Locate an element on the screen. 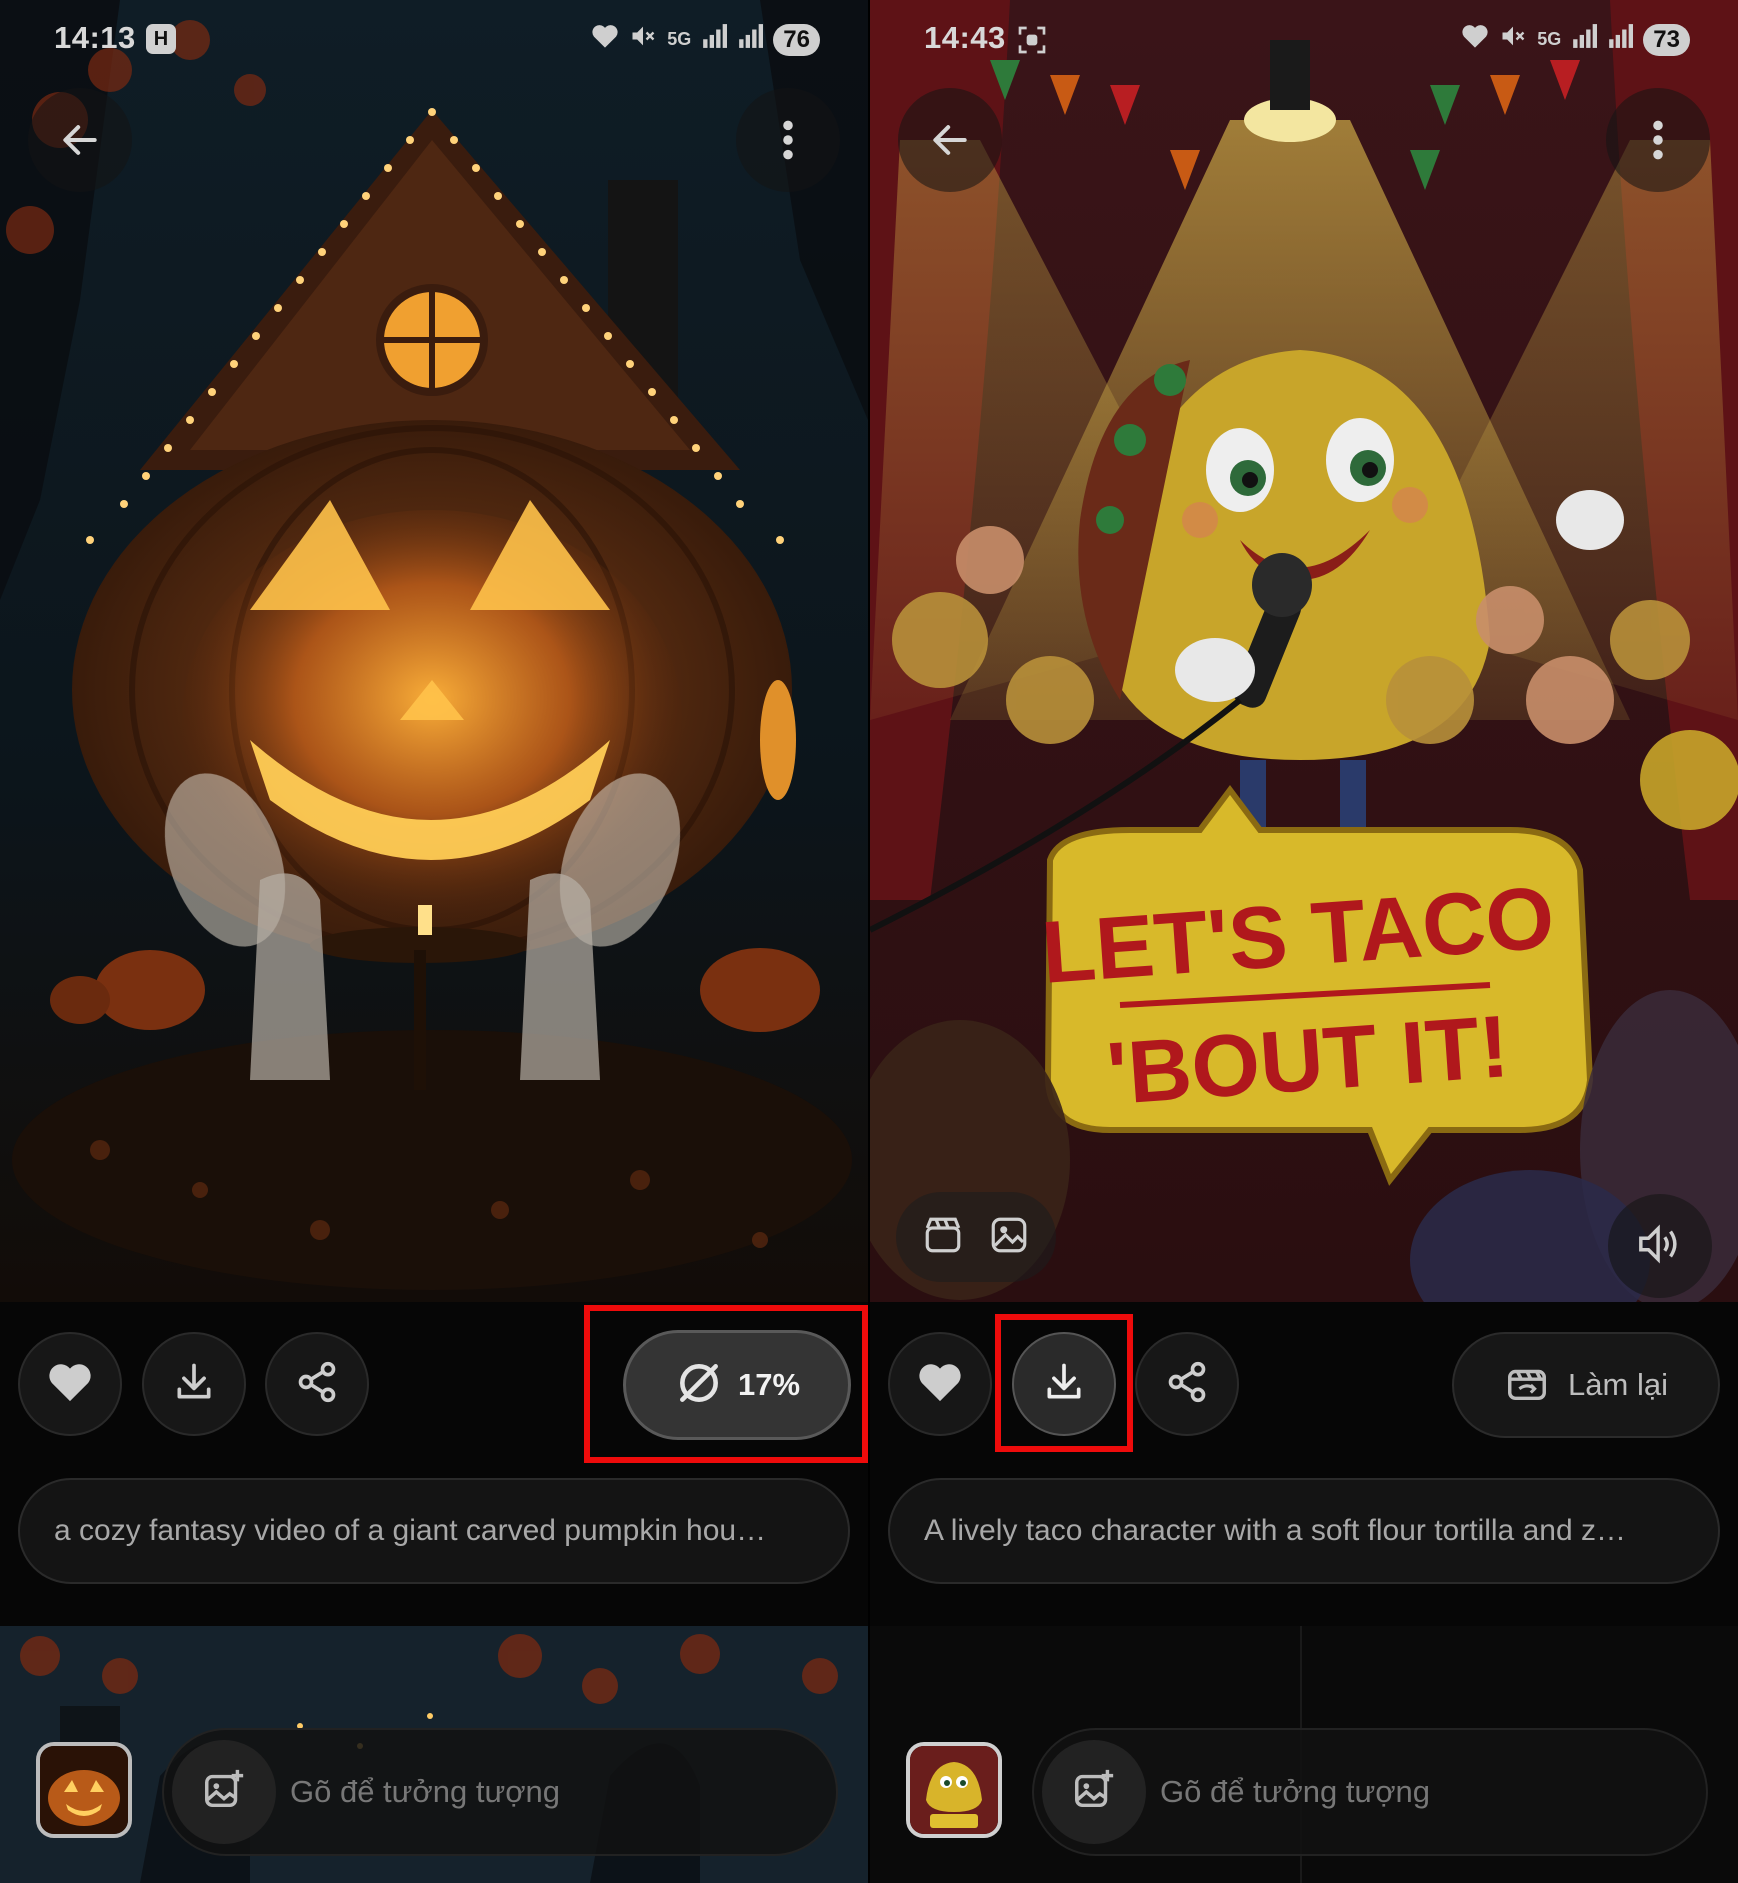 The width and height of the screenshot is (1738, 1883). status-icons: 5G 73 is located at coordinates (1575, 39).